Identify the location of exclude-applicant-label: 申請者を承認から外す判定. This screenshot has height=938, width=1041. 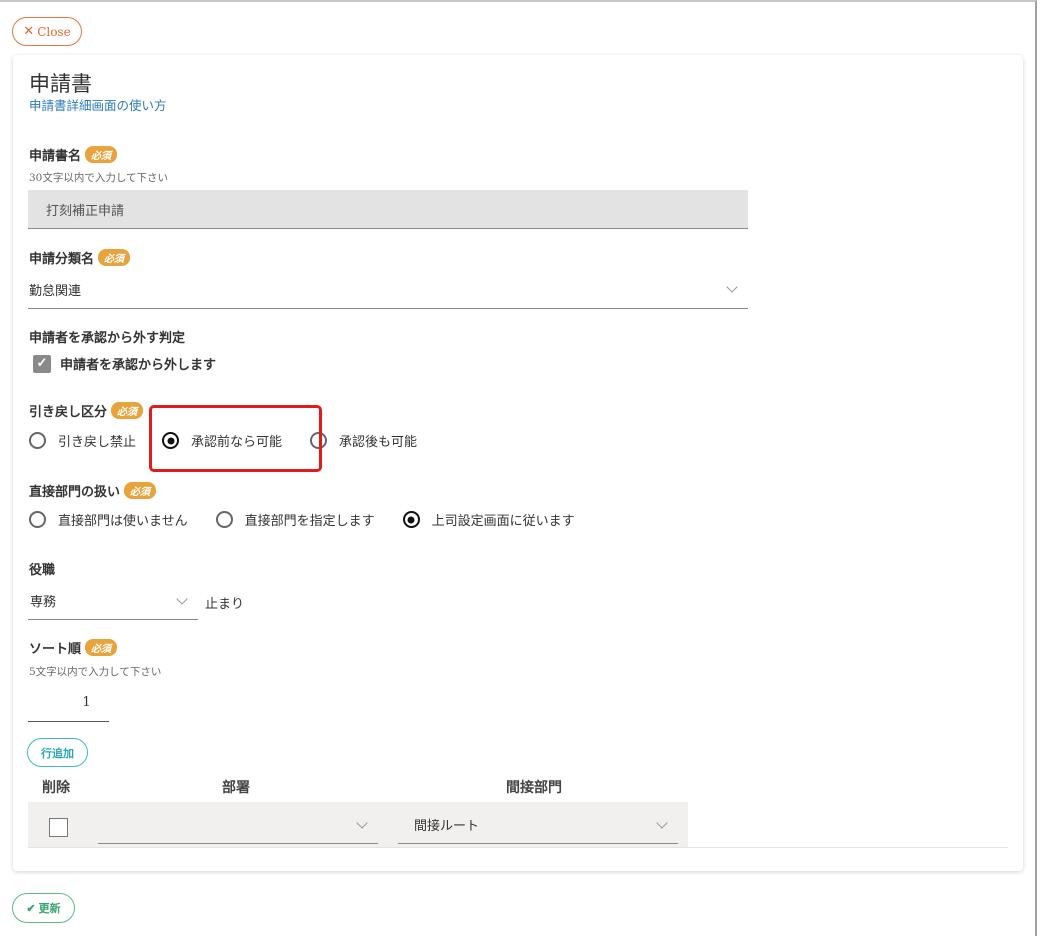
(107, 338).